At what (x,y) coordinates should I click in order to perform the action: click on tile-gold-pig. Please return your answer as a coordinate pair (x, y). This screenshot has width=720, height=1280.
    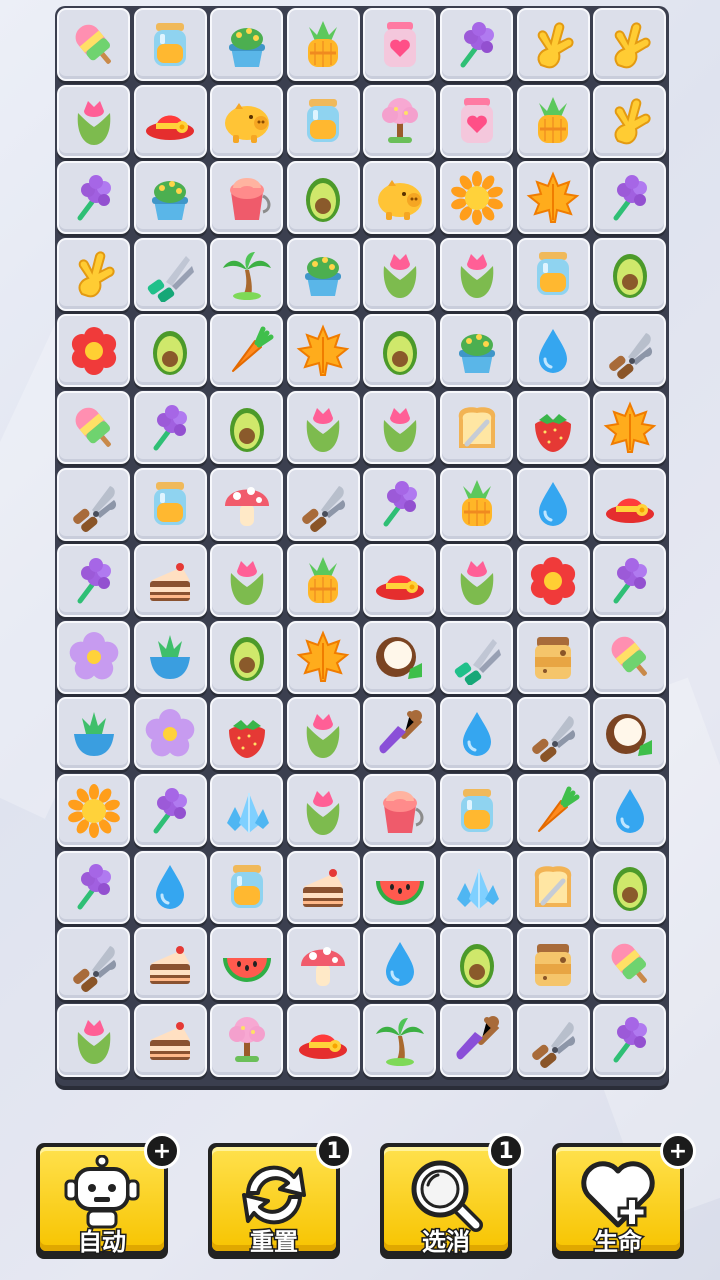
    Looking at the image, I should click on (400, 198).